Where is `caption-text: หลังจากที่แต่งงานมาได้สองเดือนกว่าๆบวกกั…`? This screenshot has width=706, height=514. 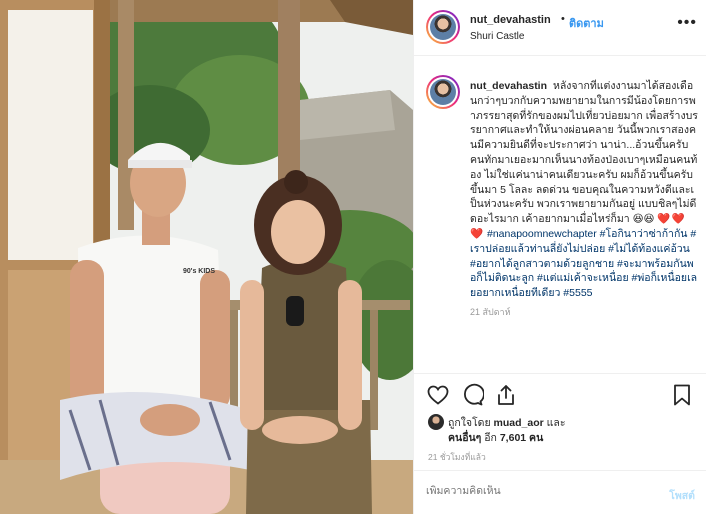 caption-text: หลังจากที่แต่งงานมาได้สองเดือนกว่าๆบวกกั… is located at coordinates (584, 153).